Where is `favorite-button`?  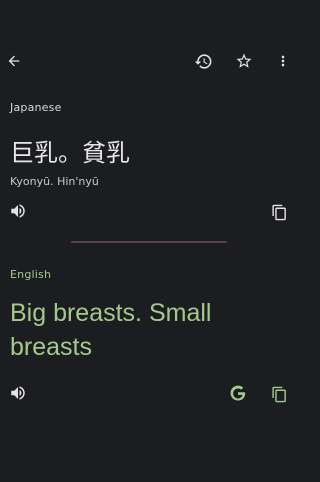
favorite-button is located at coordinates (244, 61).